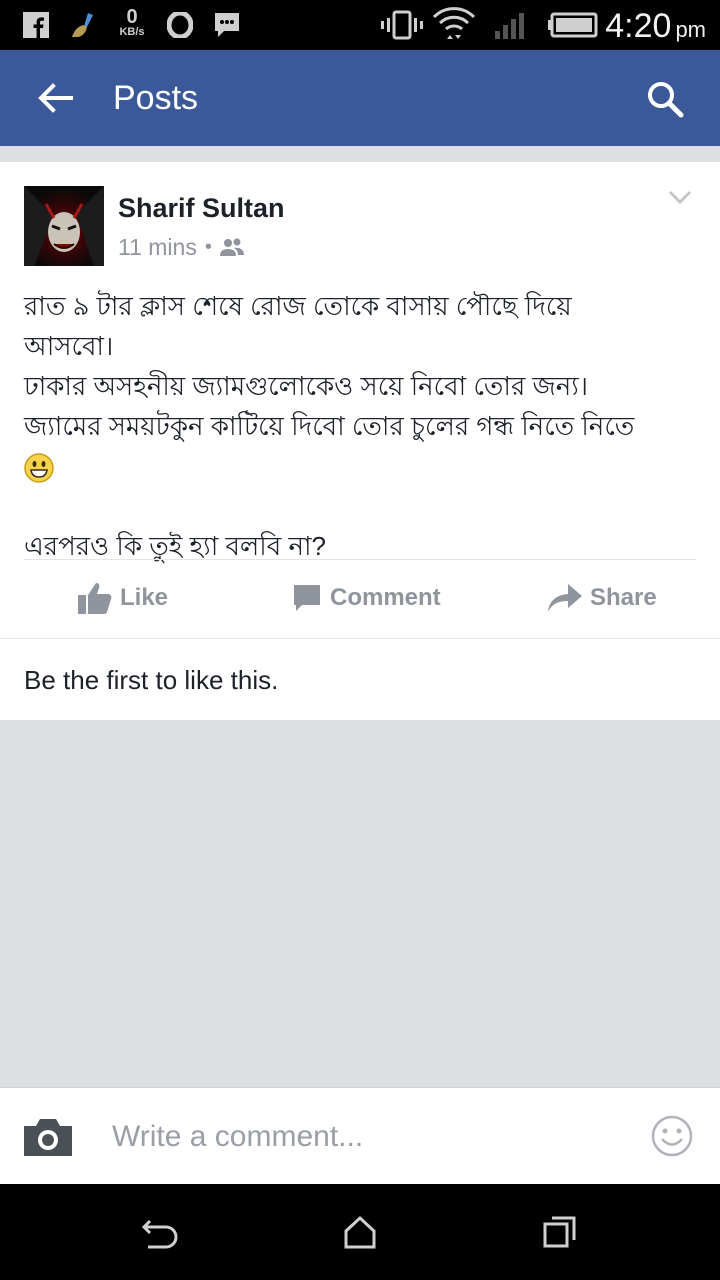  I want to click on battery-icon, so click(573, 25).